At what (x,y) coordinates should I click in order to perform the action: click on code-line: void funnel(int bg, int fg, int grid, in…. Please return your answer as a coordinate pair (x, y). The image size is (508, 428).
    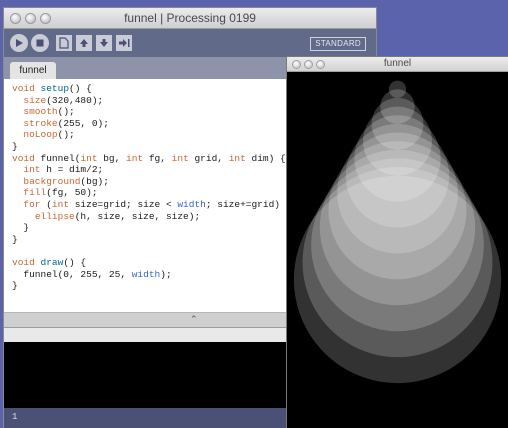
    Looking at the image, I should click on (149, 158).